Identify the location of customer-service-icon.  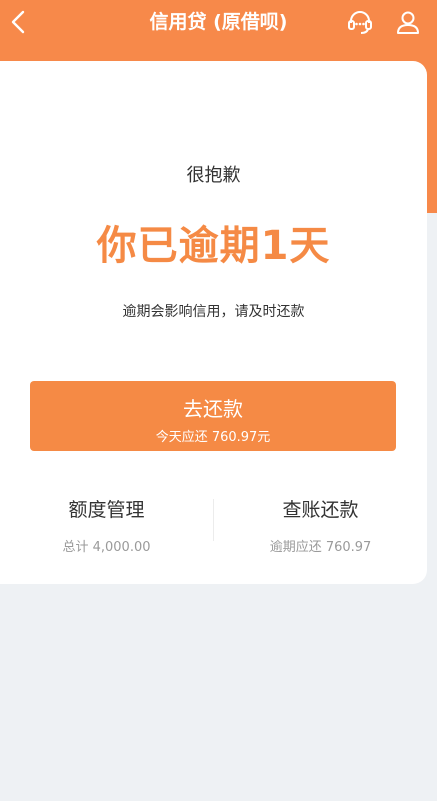
(360, 22).